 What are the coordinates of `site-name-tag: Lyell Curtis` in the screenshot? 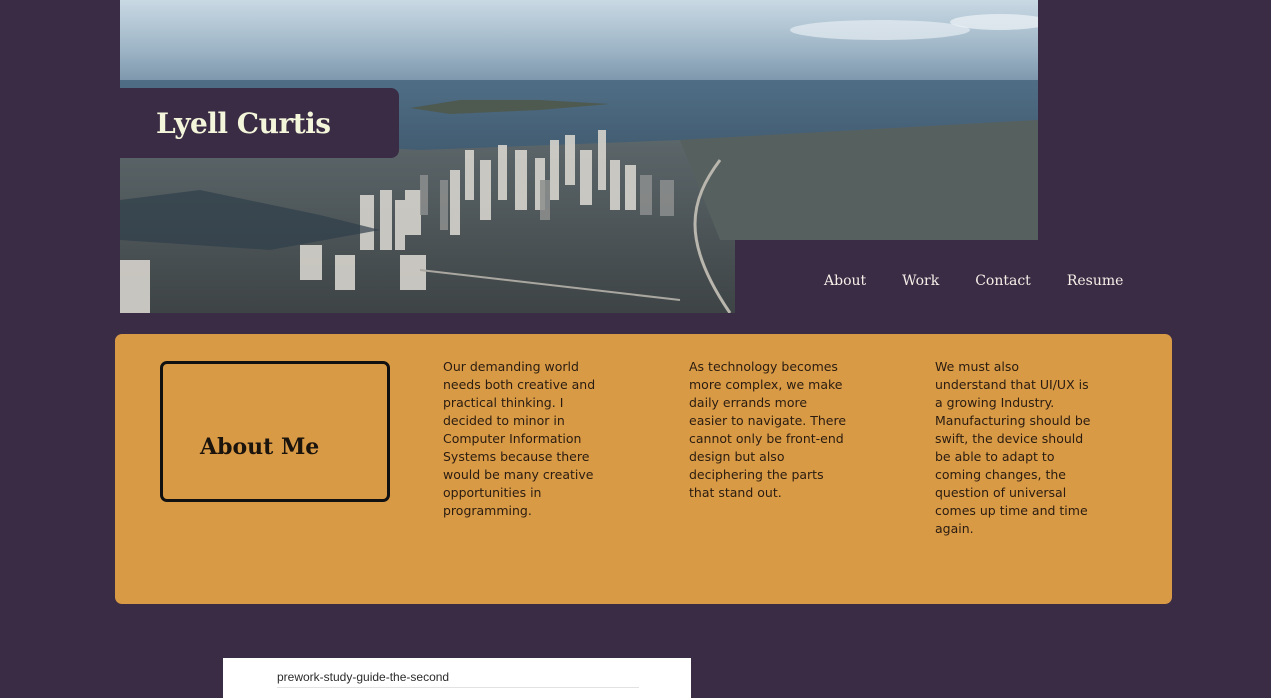 It's located at (259, 123).